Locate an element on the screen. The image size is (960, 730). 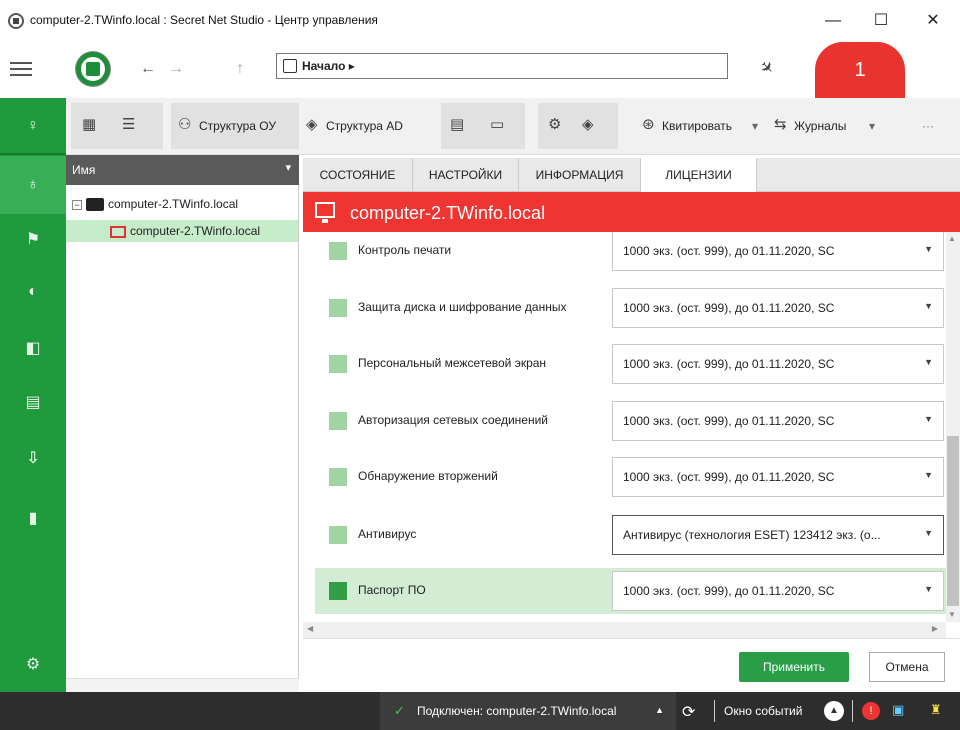
tab-licenses: ЛИЦЕНЗИИ is located at coordinates (699, 175).